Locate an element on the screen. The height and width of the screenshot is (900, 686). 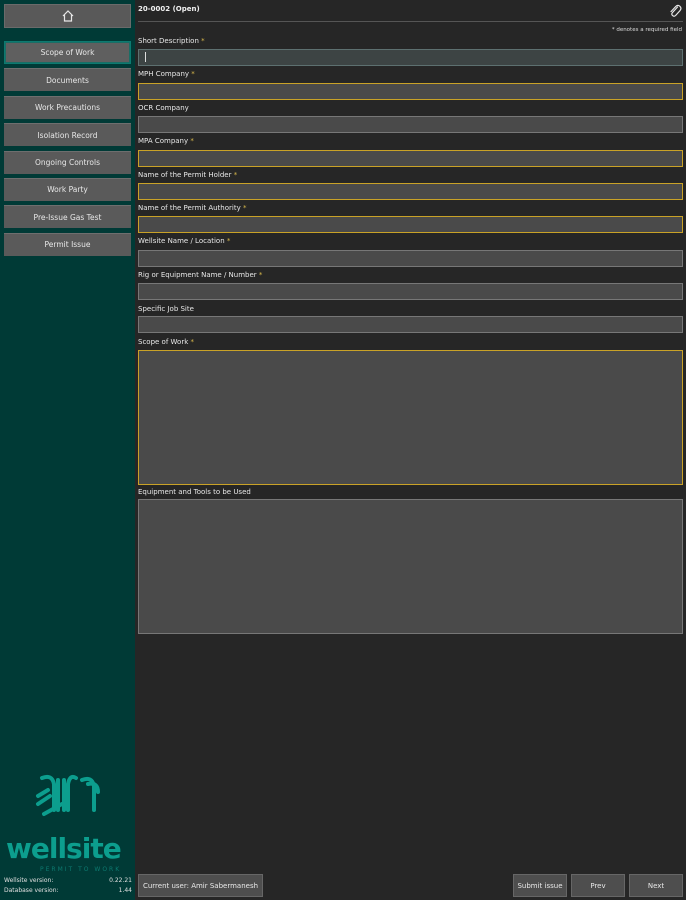
rig-equipment-input is located at coordinates (410, 291).